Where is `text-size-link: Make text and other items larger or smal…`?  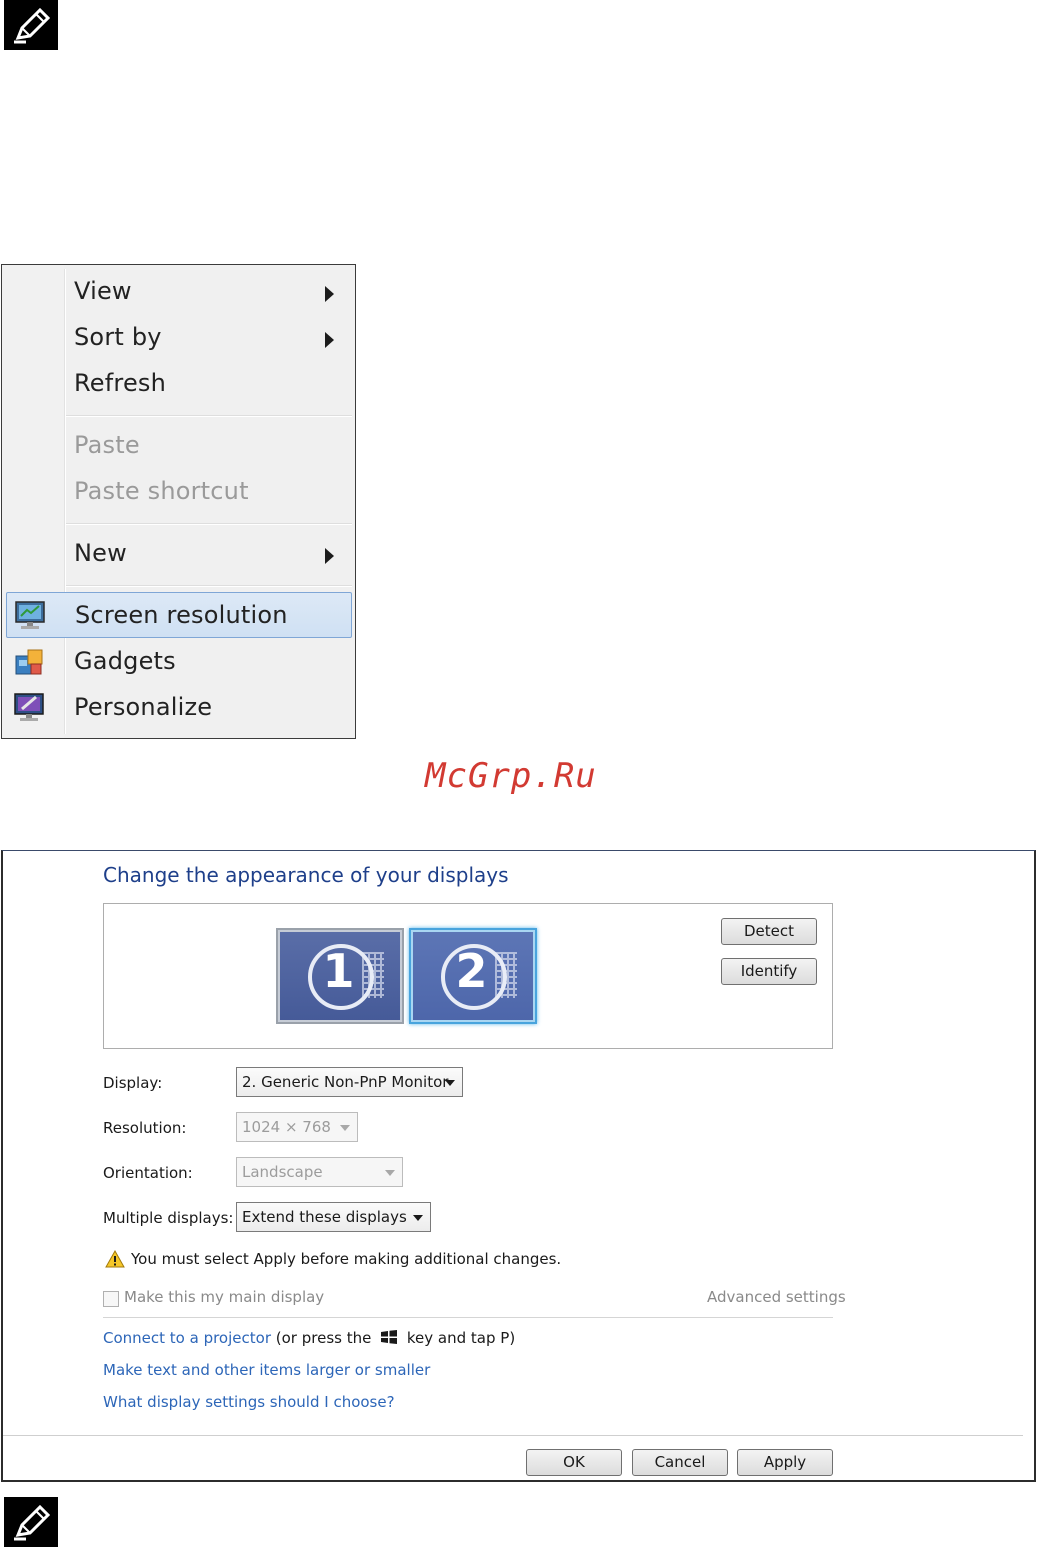 text-size-link: Make text and other items larger or smal… is located at coordinates (266, 1370).